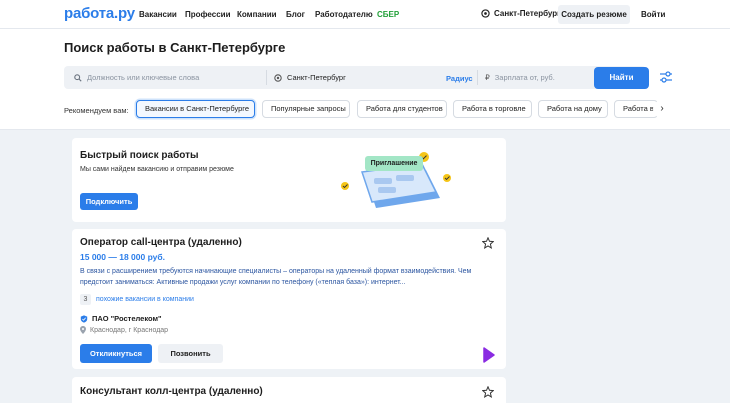  Describe the element at coordinates (84, 318) in the screenshot. I see `verified-icon` at that location.